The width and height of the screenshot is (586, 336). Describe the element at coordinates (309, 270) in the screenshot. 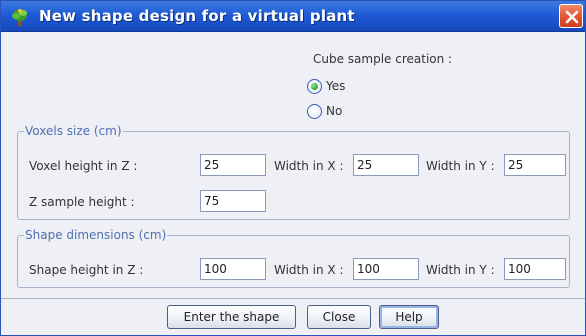

I see `shape-width-x-label: Width in X :` at that location.